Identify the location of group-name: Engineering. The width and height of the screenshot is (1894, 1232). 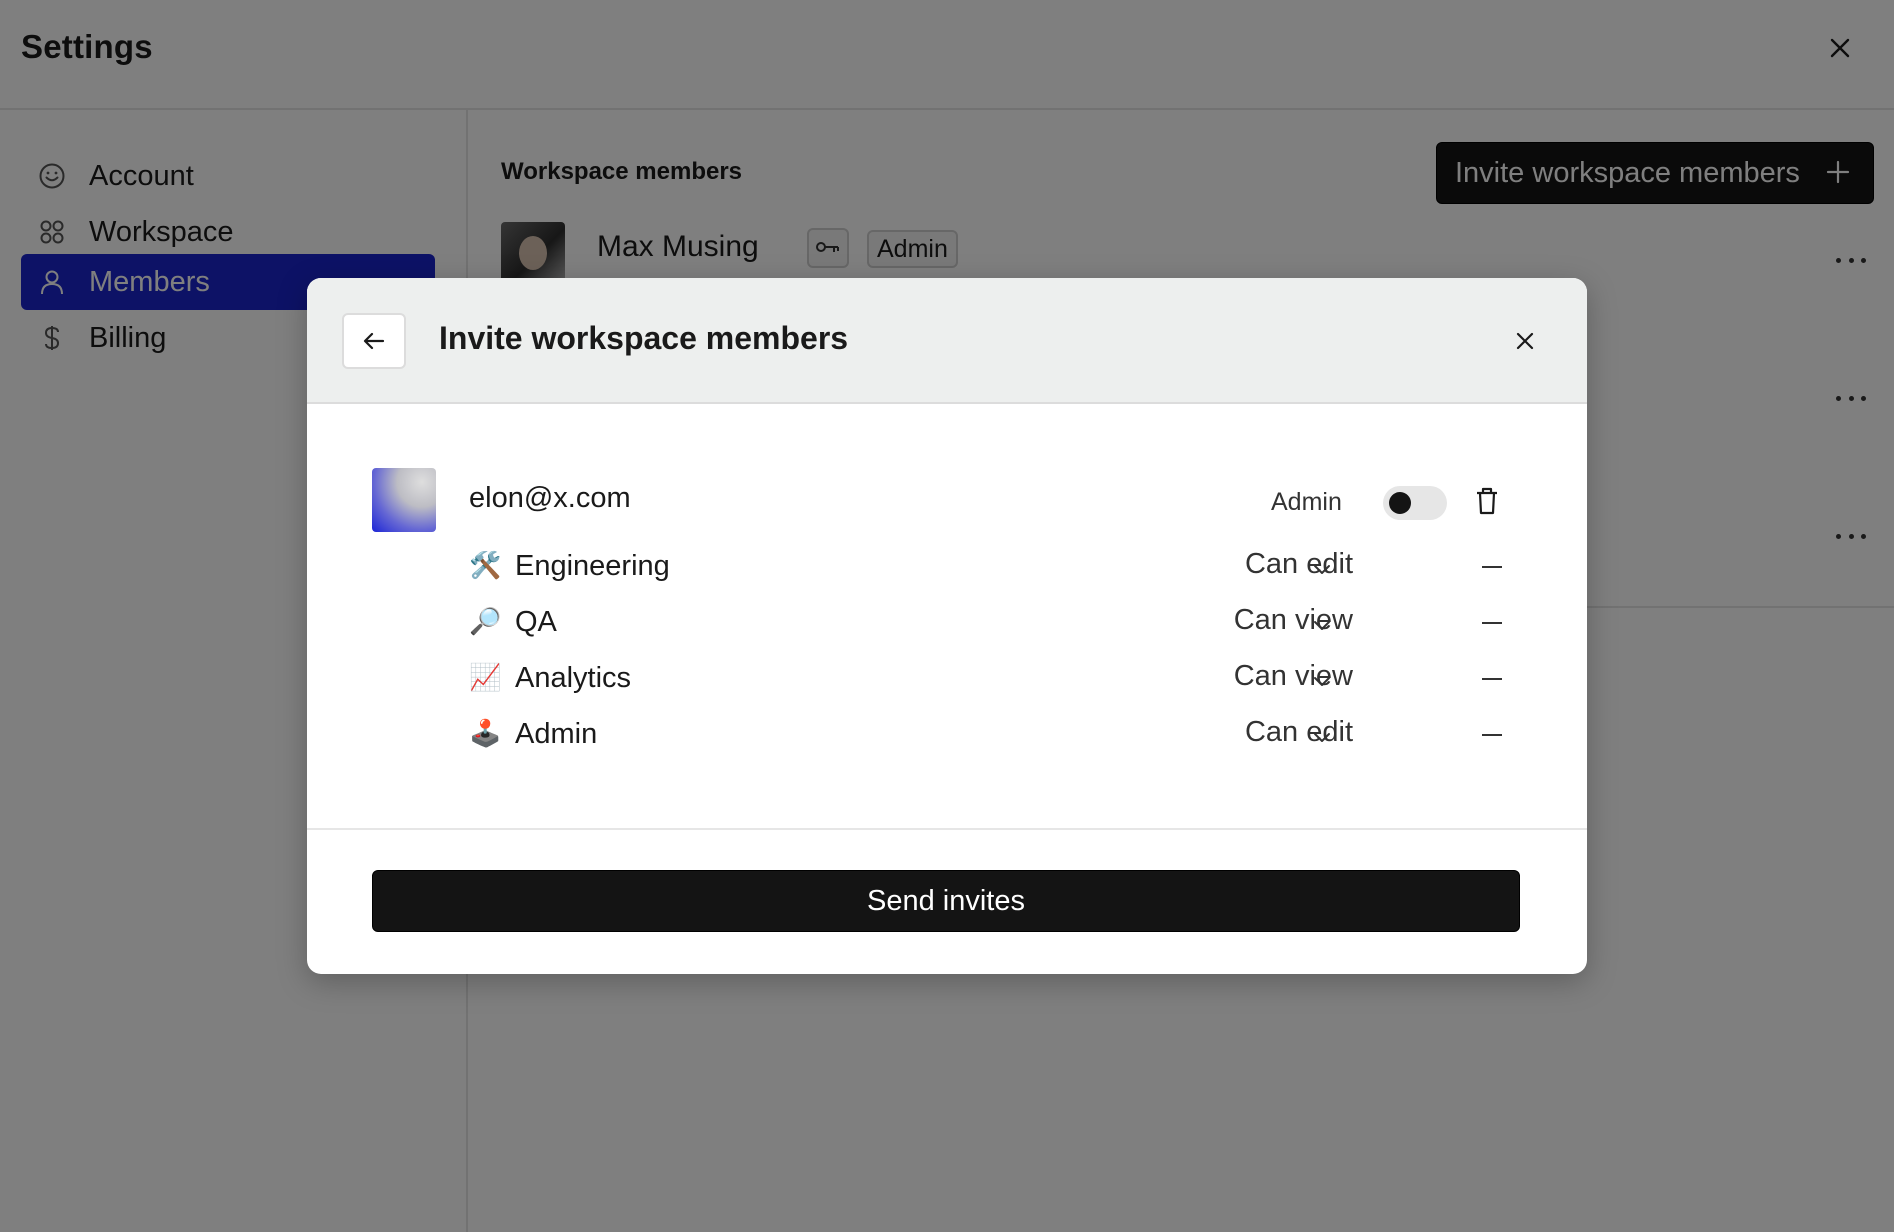
(592, 566).